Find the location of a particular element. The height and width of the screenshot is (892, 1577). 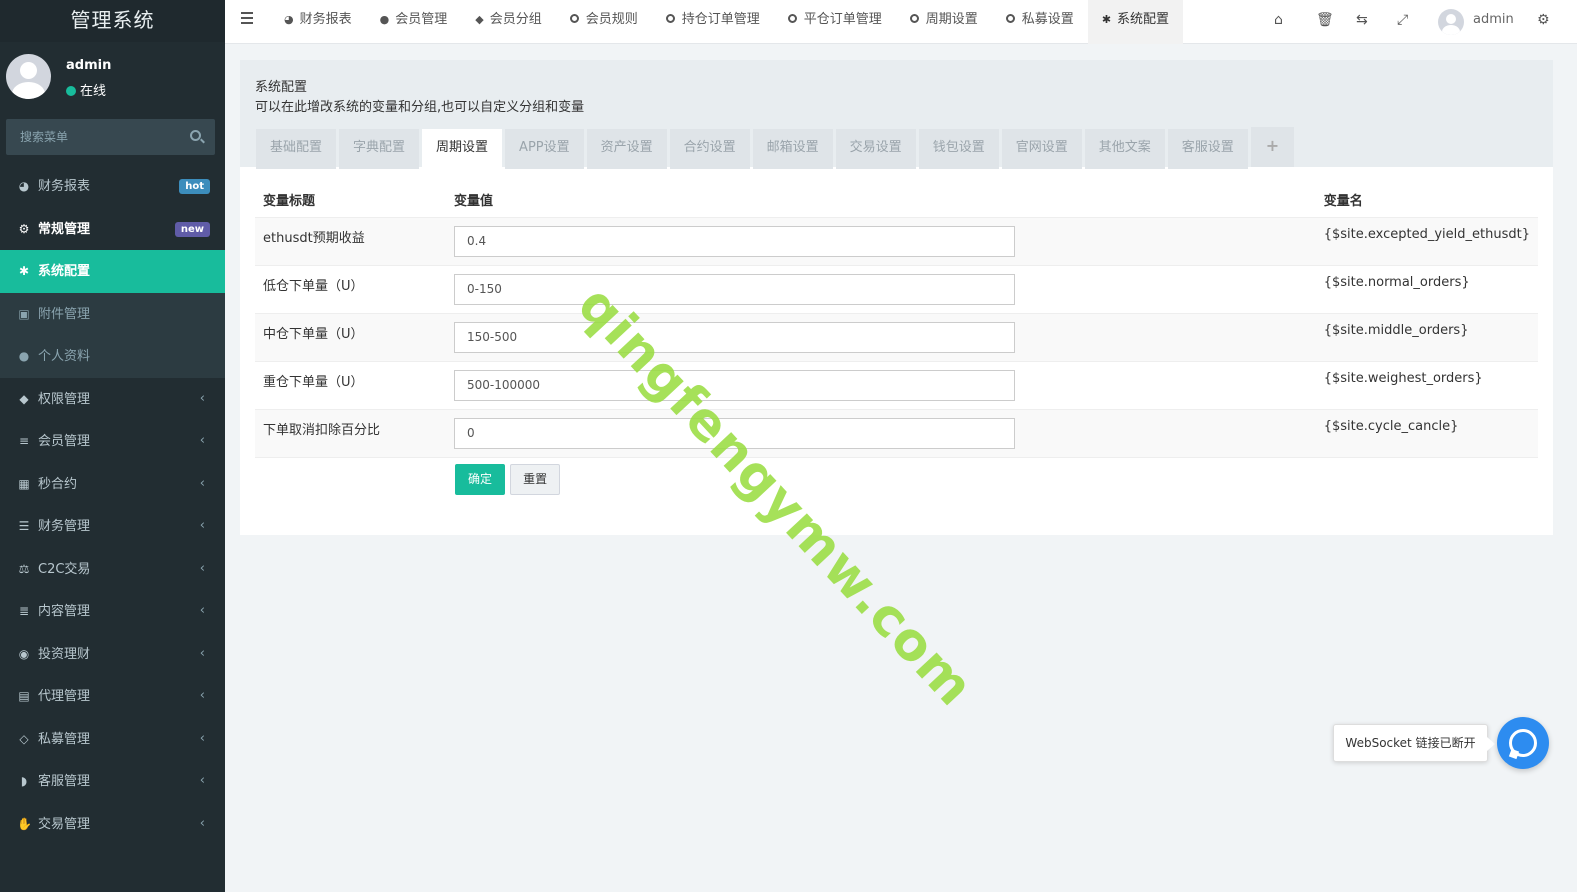

reset-button: 重置 is located at coordinates (535, 479).